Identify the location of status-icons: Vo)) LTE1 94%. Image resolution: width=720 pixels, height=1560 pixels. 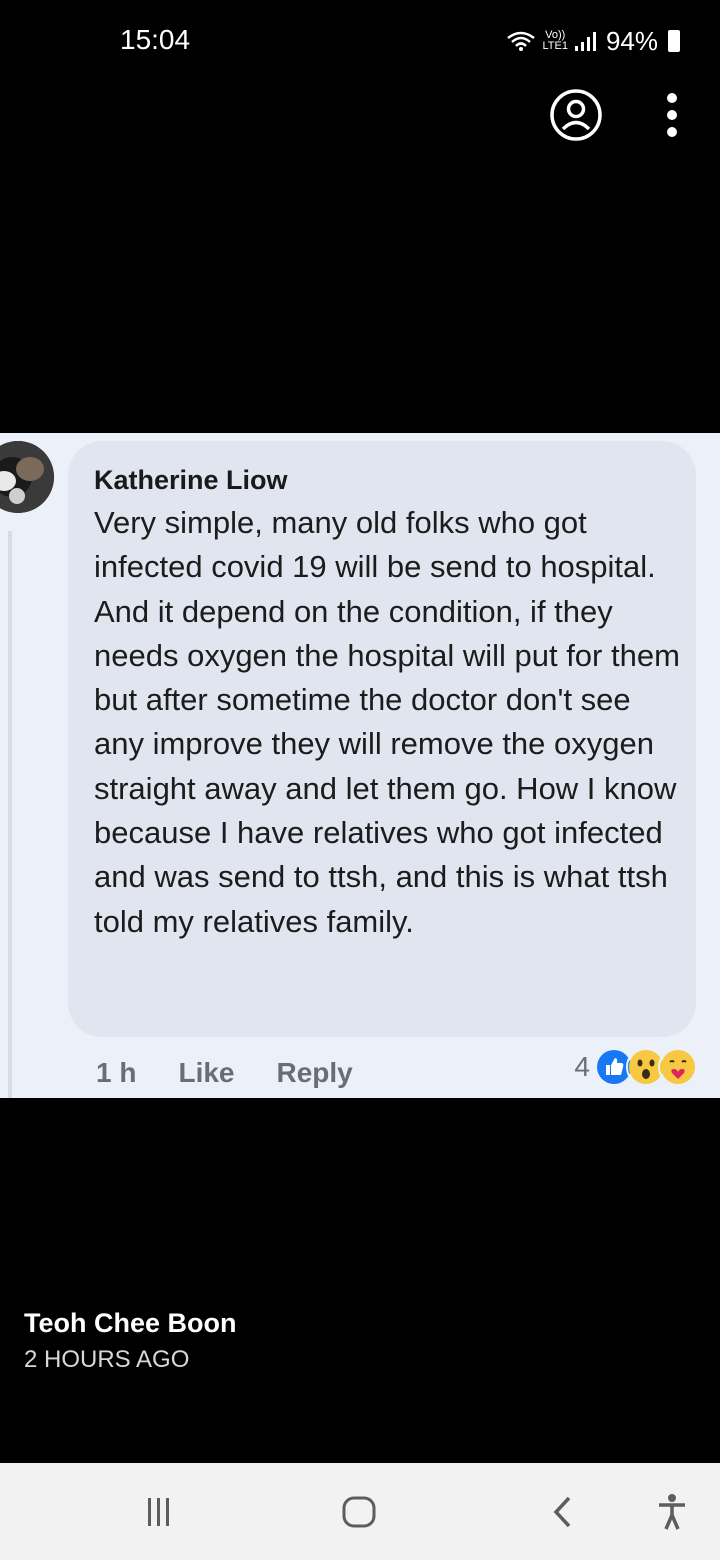
(593, 41).